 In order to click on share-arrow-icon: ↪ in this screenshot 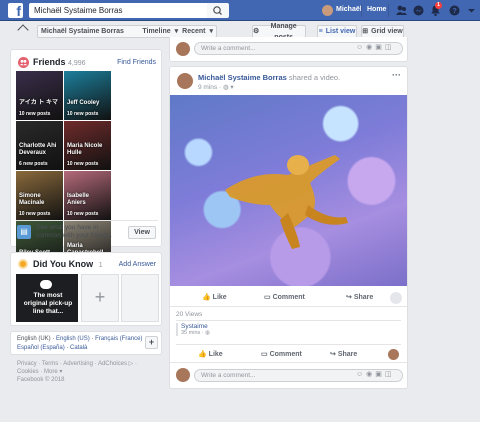, I will do `click(333, 354)`.